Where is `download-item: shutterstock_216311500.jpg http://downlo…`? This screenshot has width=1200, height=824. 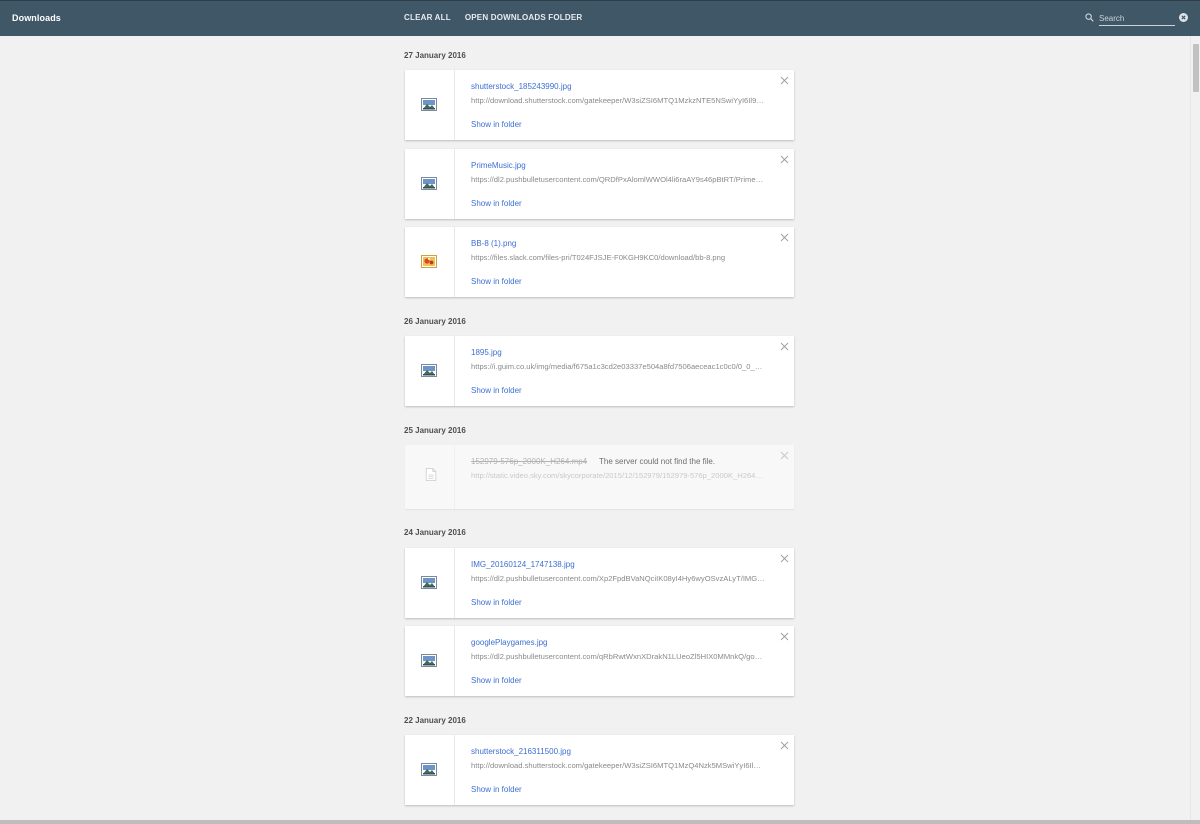
download-item: shutterstock_216311500.jpg http://downlo… is located at coordinates (599, 770).